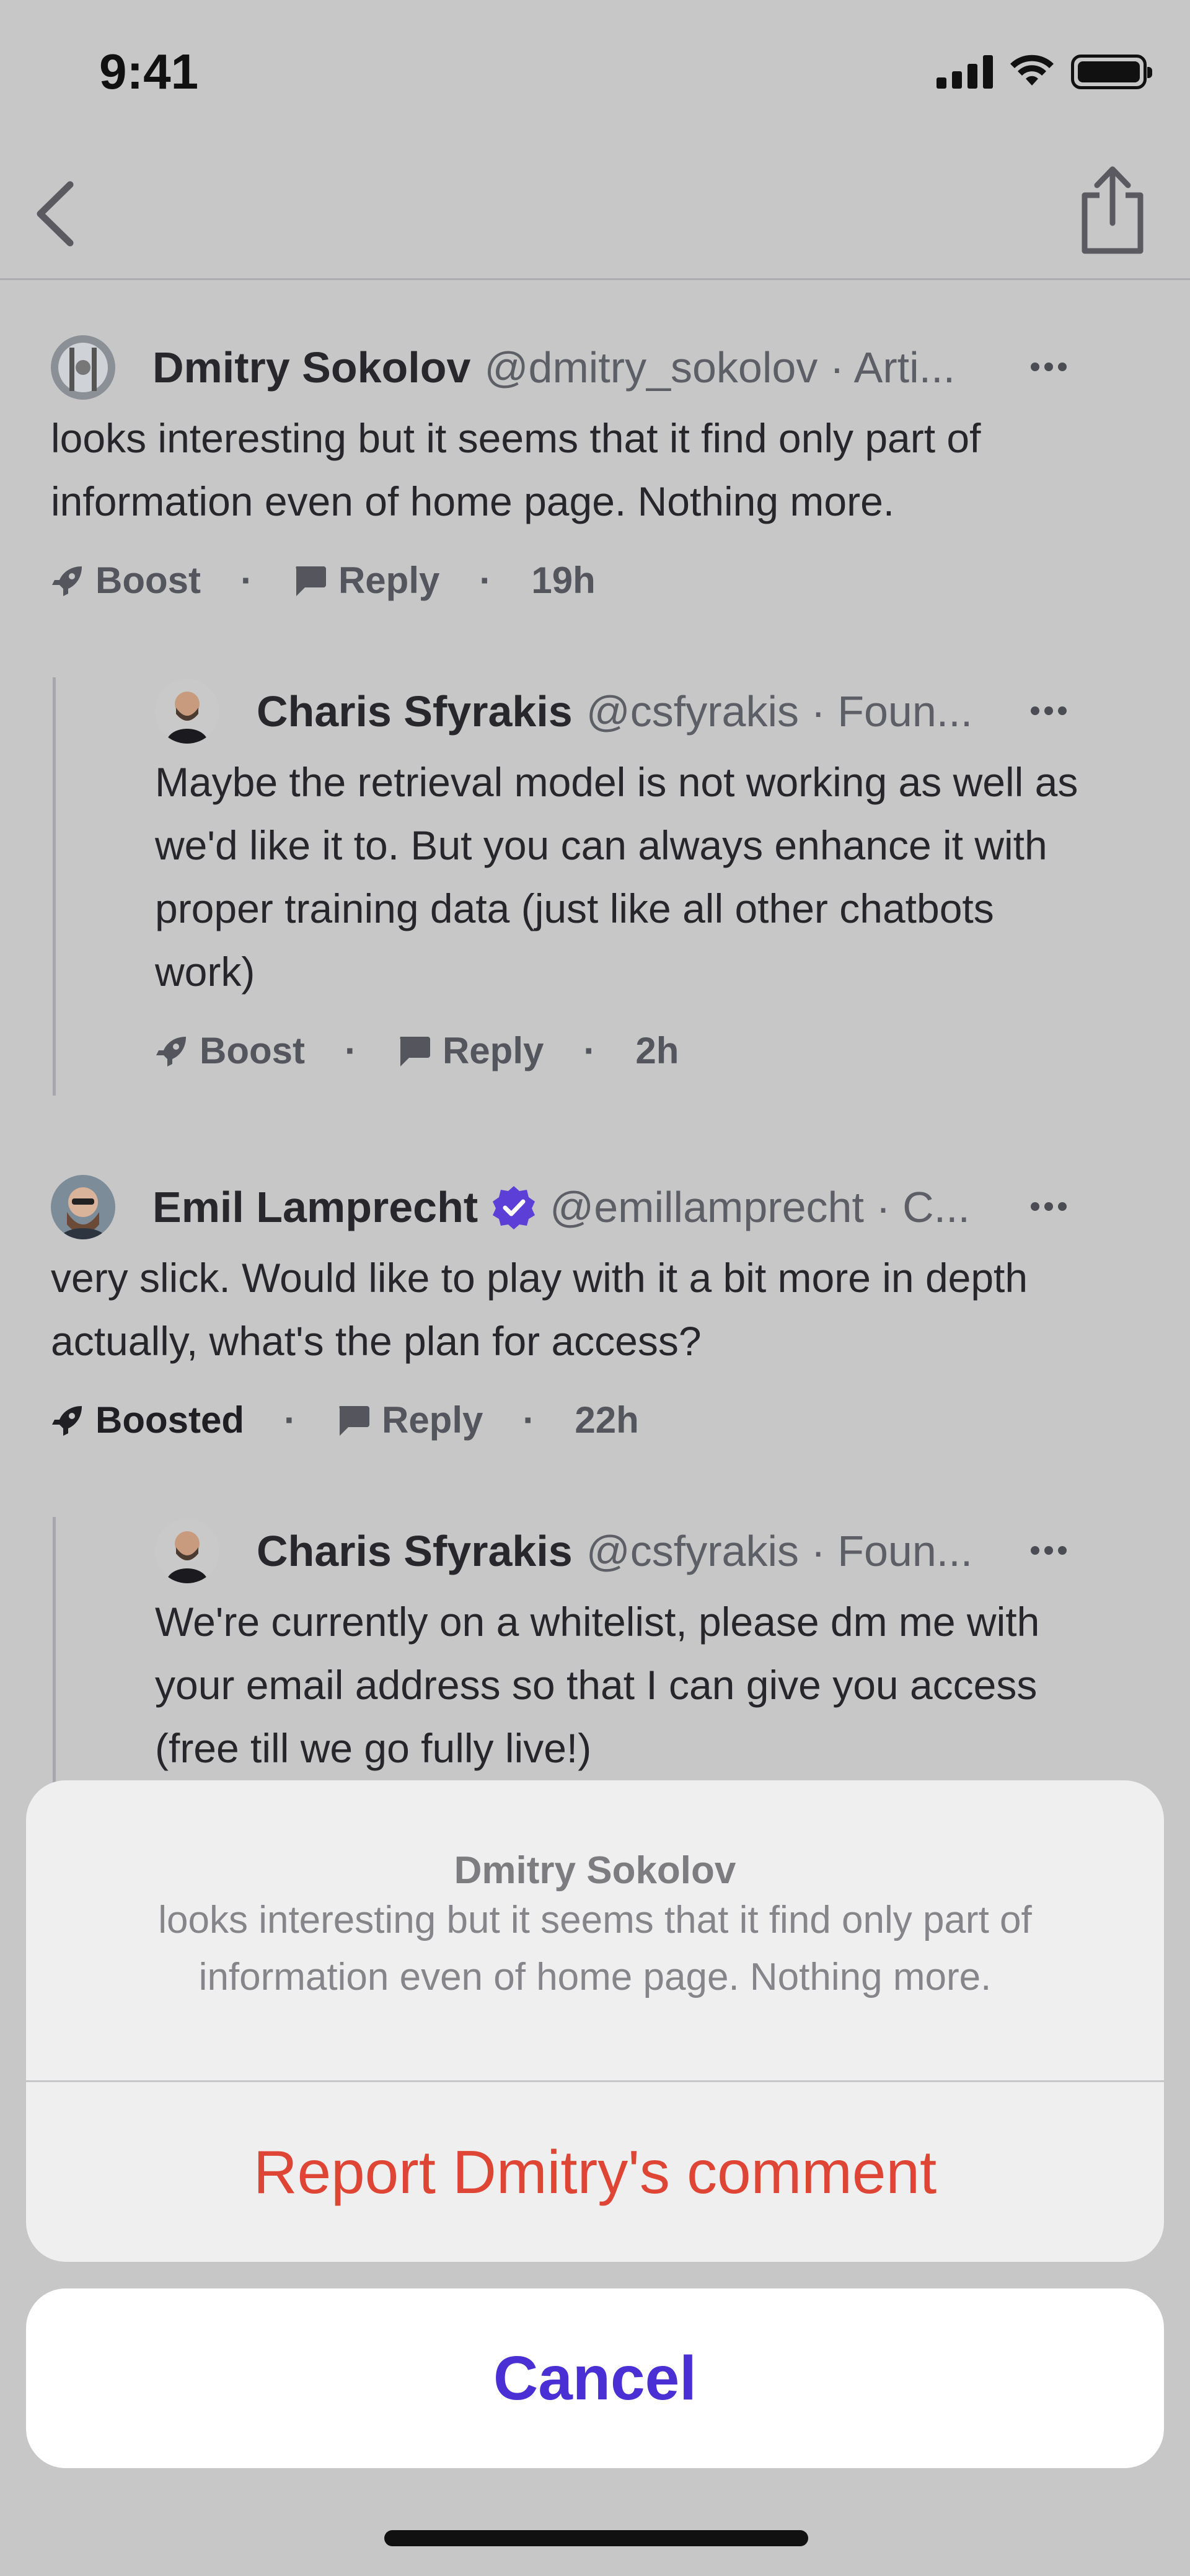 This screenshot has width=1190, height=2576. I want to click on author-name: Dmitry Sokolov, so click(311, 368).